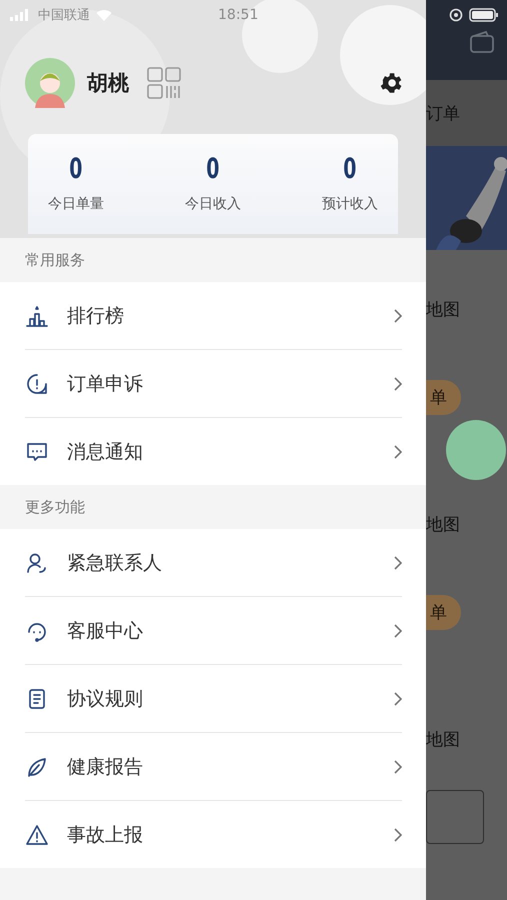 Image resolution: width=507 pixels, height=900 pixels. Describe the element at coordinates (64, 15) in the screenshot. I see `carrier-name: 中国联通` at that location.